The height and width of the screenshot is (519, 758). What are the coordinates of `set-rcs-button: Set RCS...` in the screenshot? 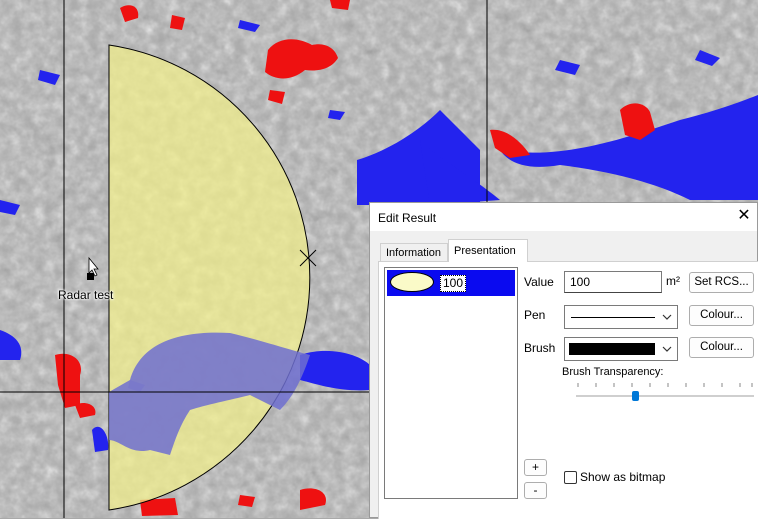 It's located at (721, 282).